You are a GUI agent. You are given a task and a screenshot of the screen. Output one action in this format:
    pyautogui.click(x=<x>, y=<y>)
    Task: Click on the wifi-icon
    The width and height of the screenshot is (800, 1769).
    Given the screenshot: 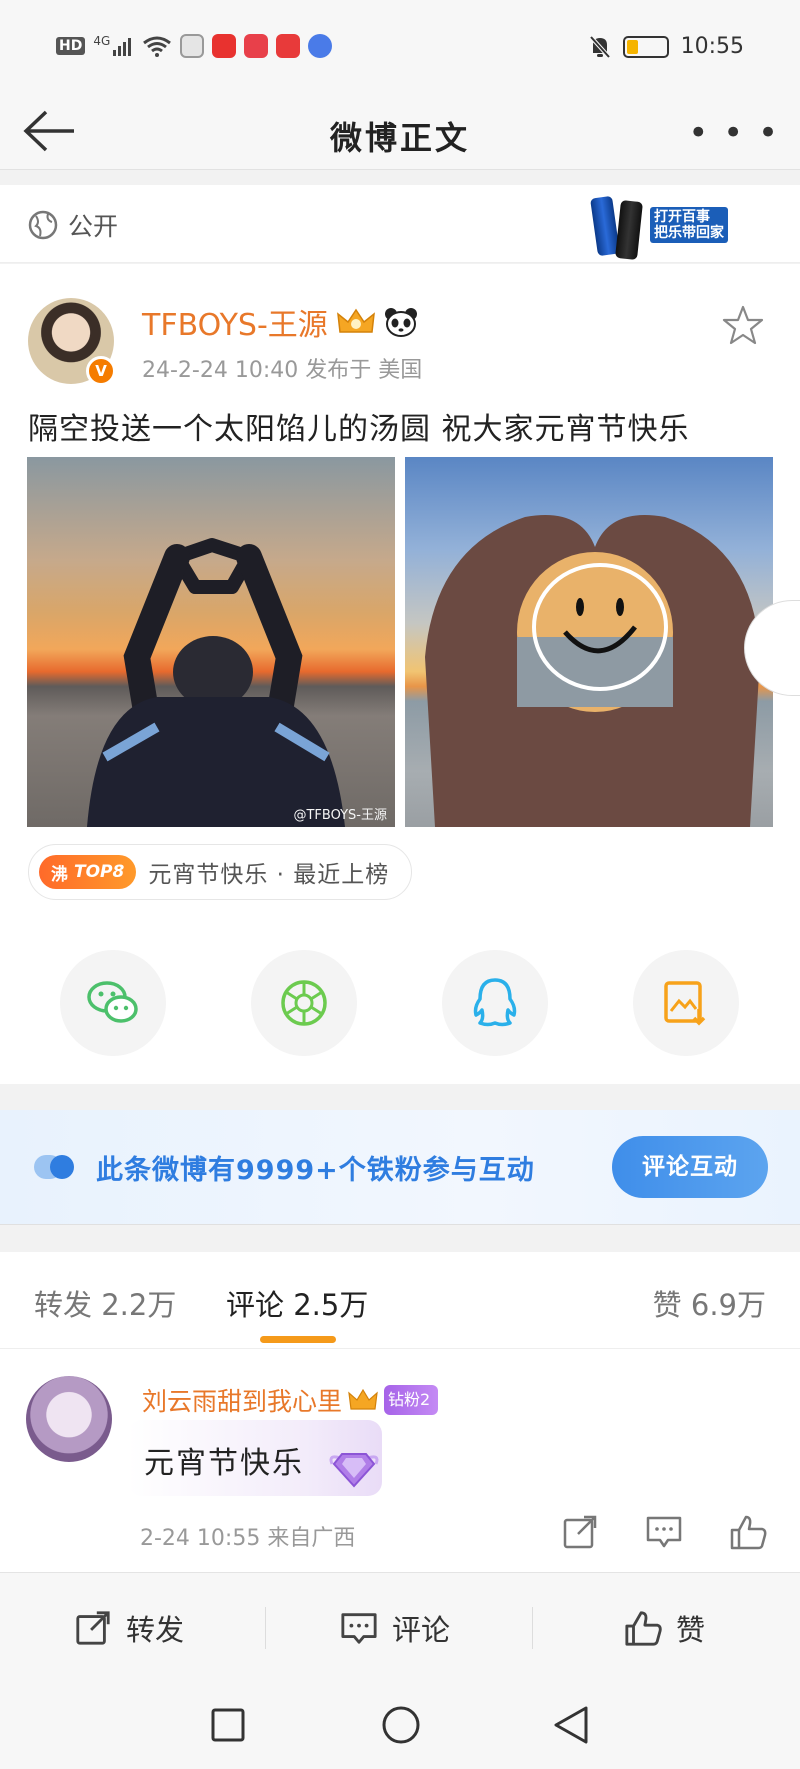 What is the action you would take?
    pyautogui.click(x=157, y=46)
    